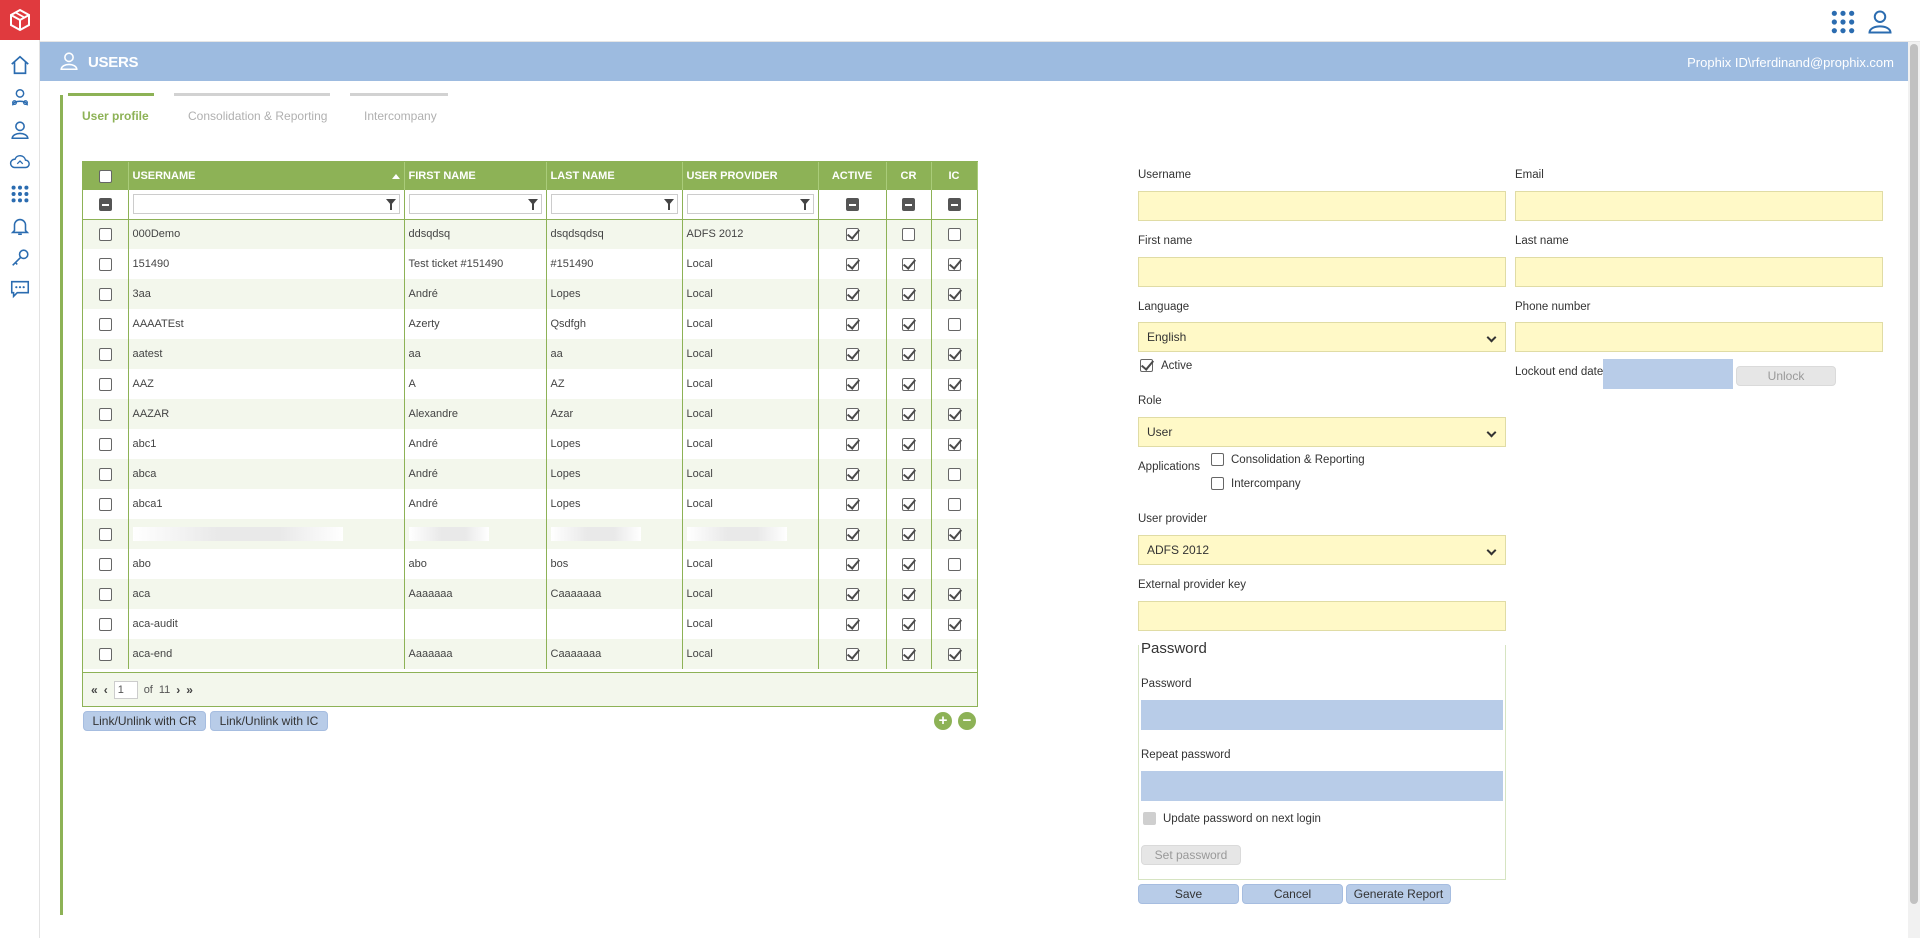 This screenshot has height=938, width=1920. I want to click on generate-report-button: Generate Report, so click(1398, 894).